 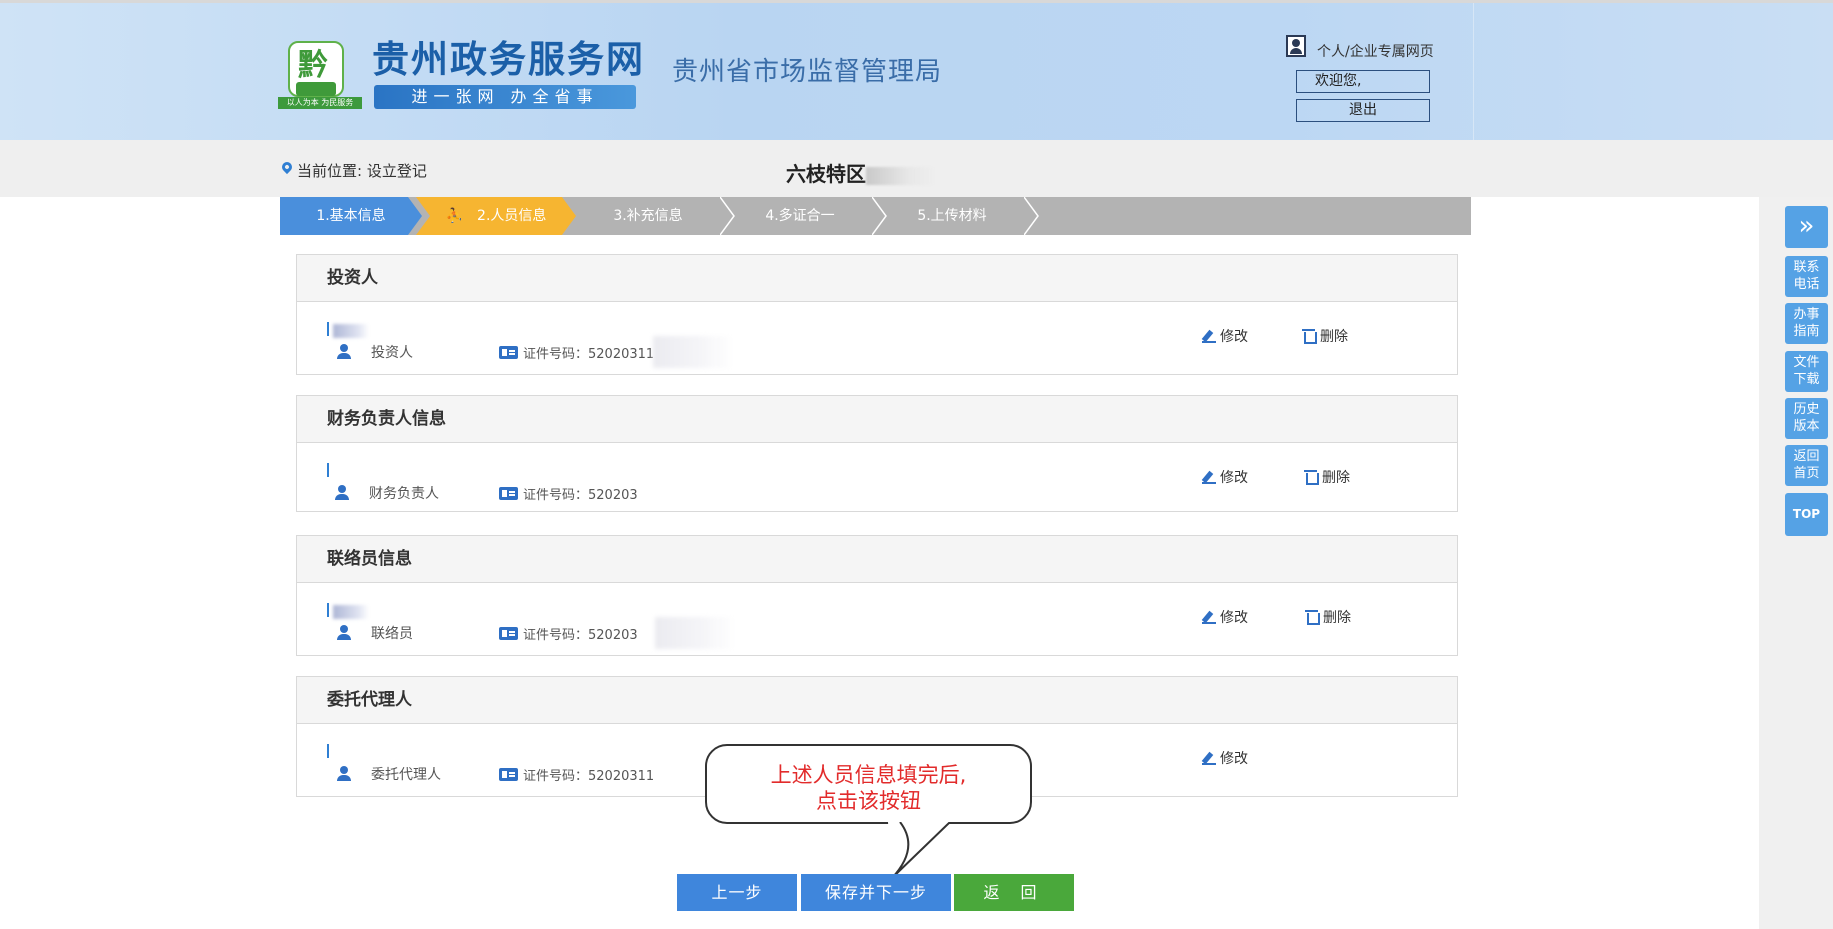 I want to click on runner-icon: ⛹, so click(x=454, y=216).